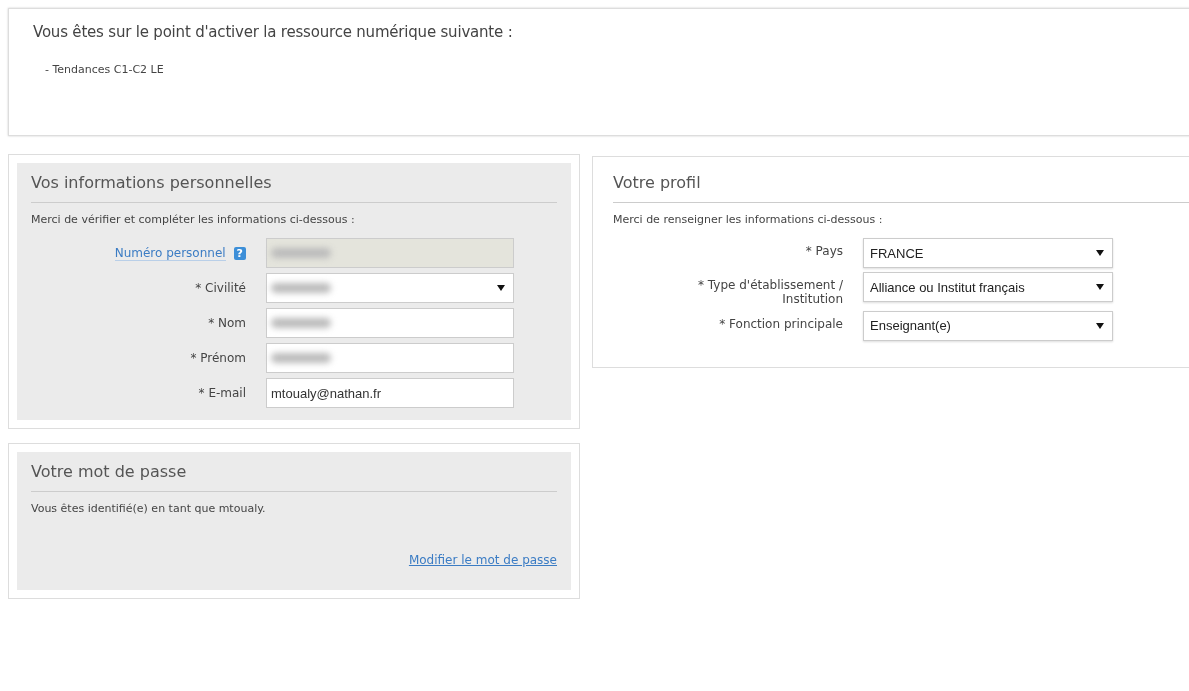  I want to click on field-label: * Civilité, so click(220, 288).